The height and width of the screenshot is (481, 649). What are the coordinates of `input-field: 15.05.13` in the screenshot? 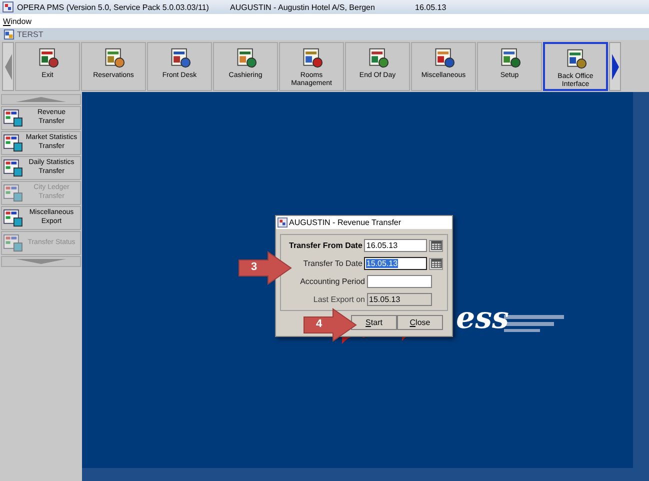 It's located at (396, 263).